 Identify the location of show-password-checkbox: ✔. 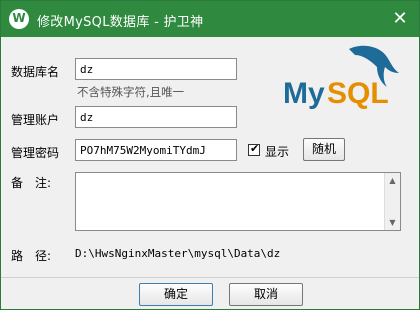
(254, 149).